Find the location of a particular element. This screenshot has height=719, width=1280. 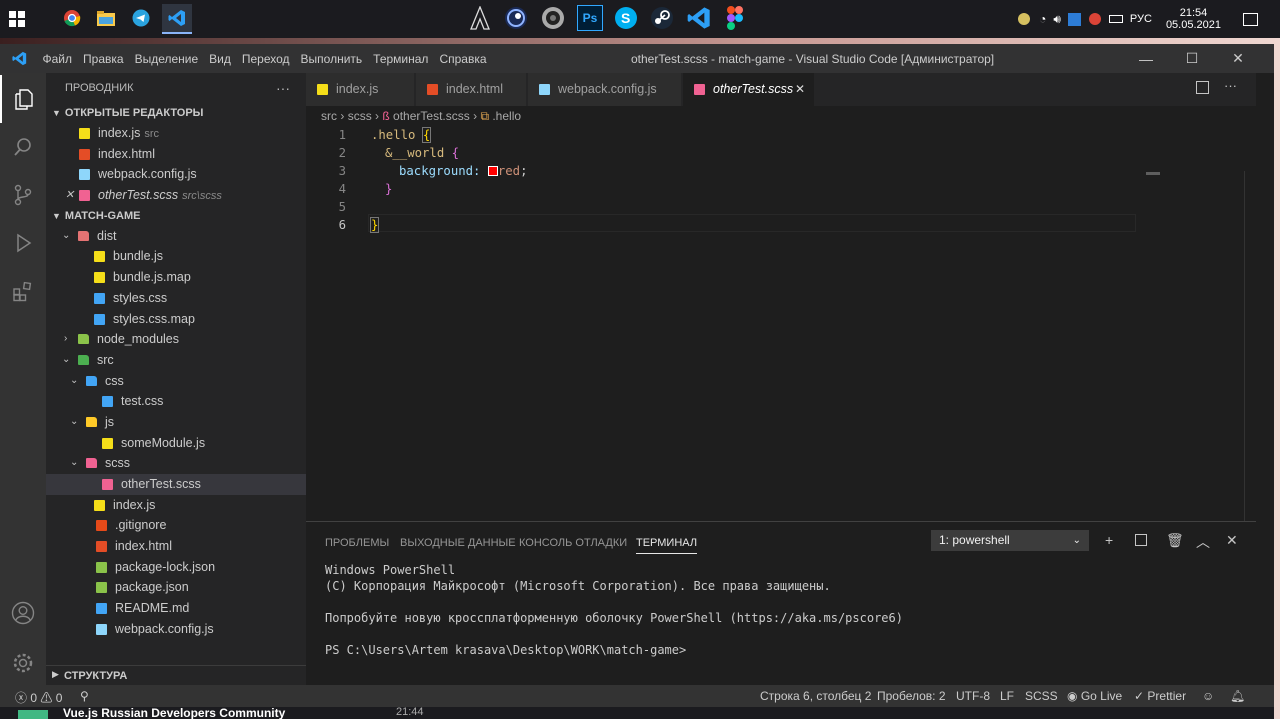

more-actions-icon: ··· is located at coordinates (283, 88).